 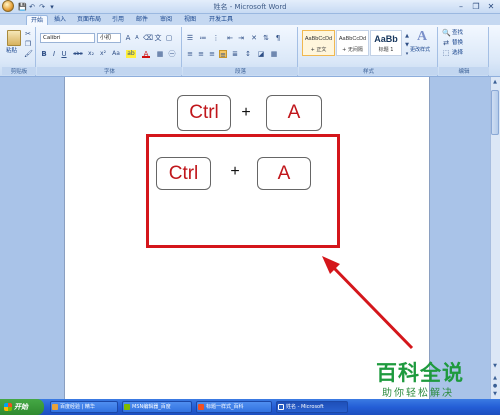 What do you see at coordinates (157, 407) in the screenshot?
I see `taskbar-item-editor: MSN编辑器_百度` at bounding box center [157, 407].